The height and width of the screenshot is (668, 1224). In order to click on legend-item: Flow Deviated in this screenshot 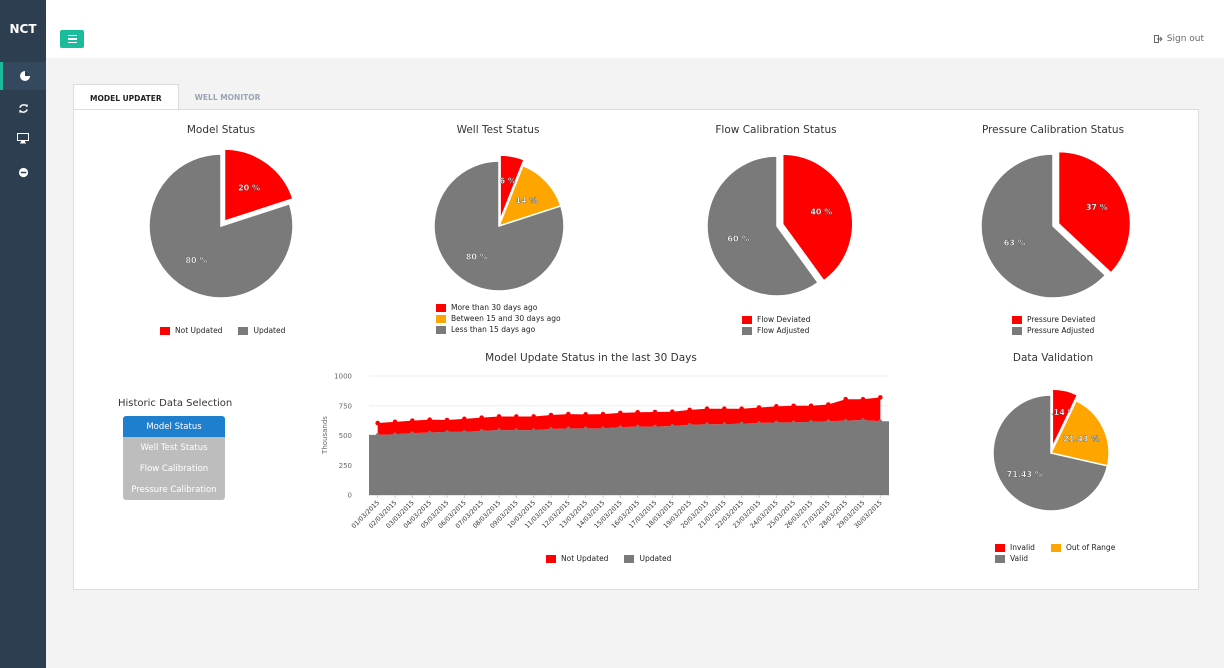, I will do `click(776, 319)`.